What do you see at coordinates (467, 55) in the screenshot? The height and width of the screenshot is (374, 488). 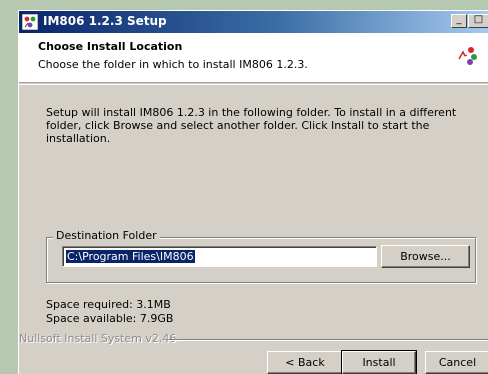 I see `install-location-icon` at bounding box center [467, 55].